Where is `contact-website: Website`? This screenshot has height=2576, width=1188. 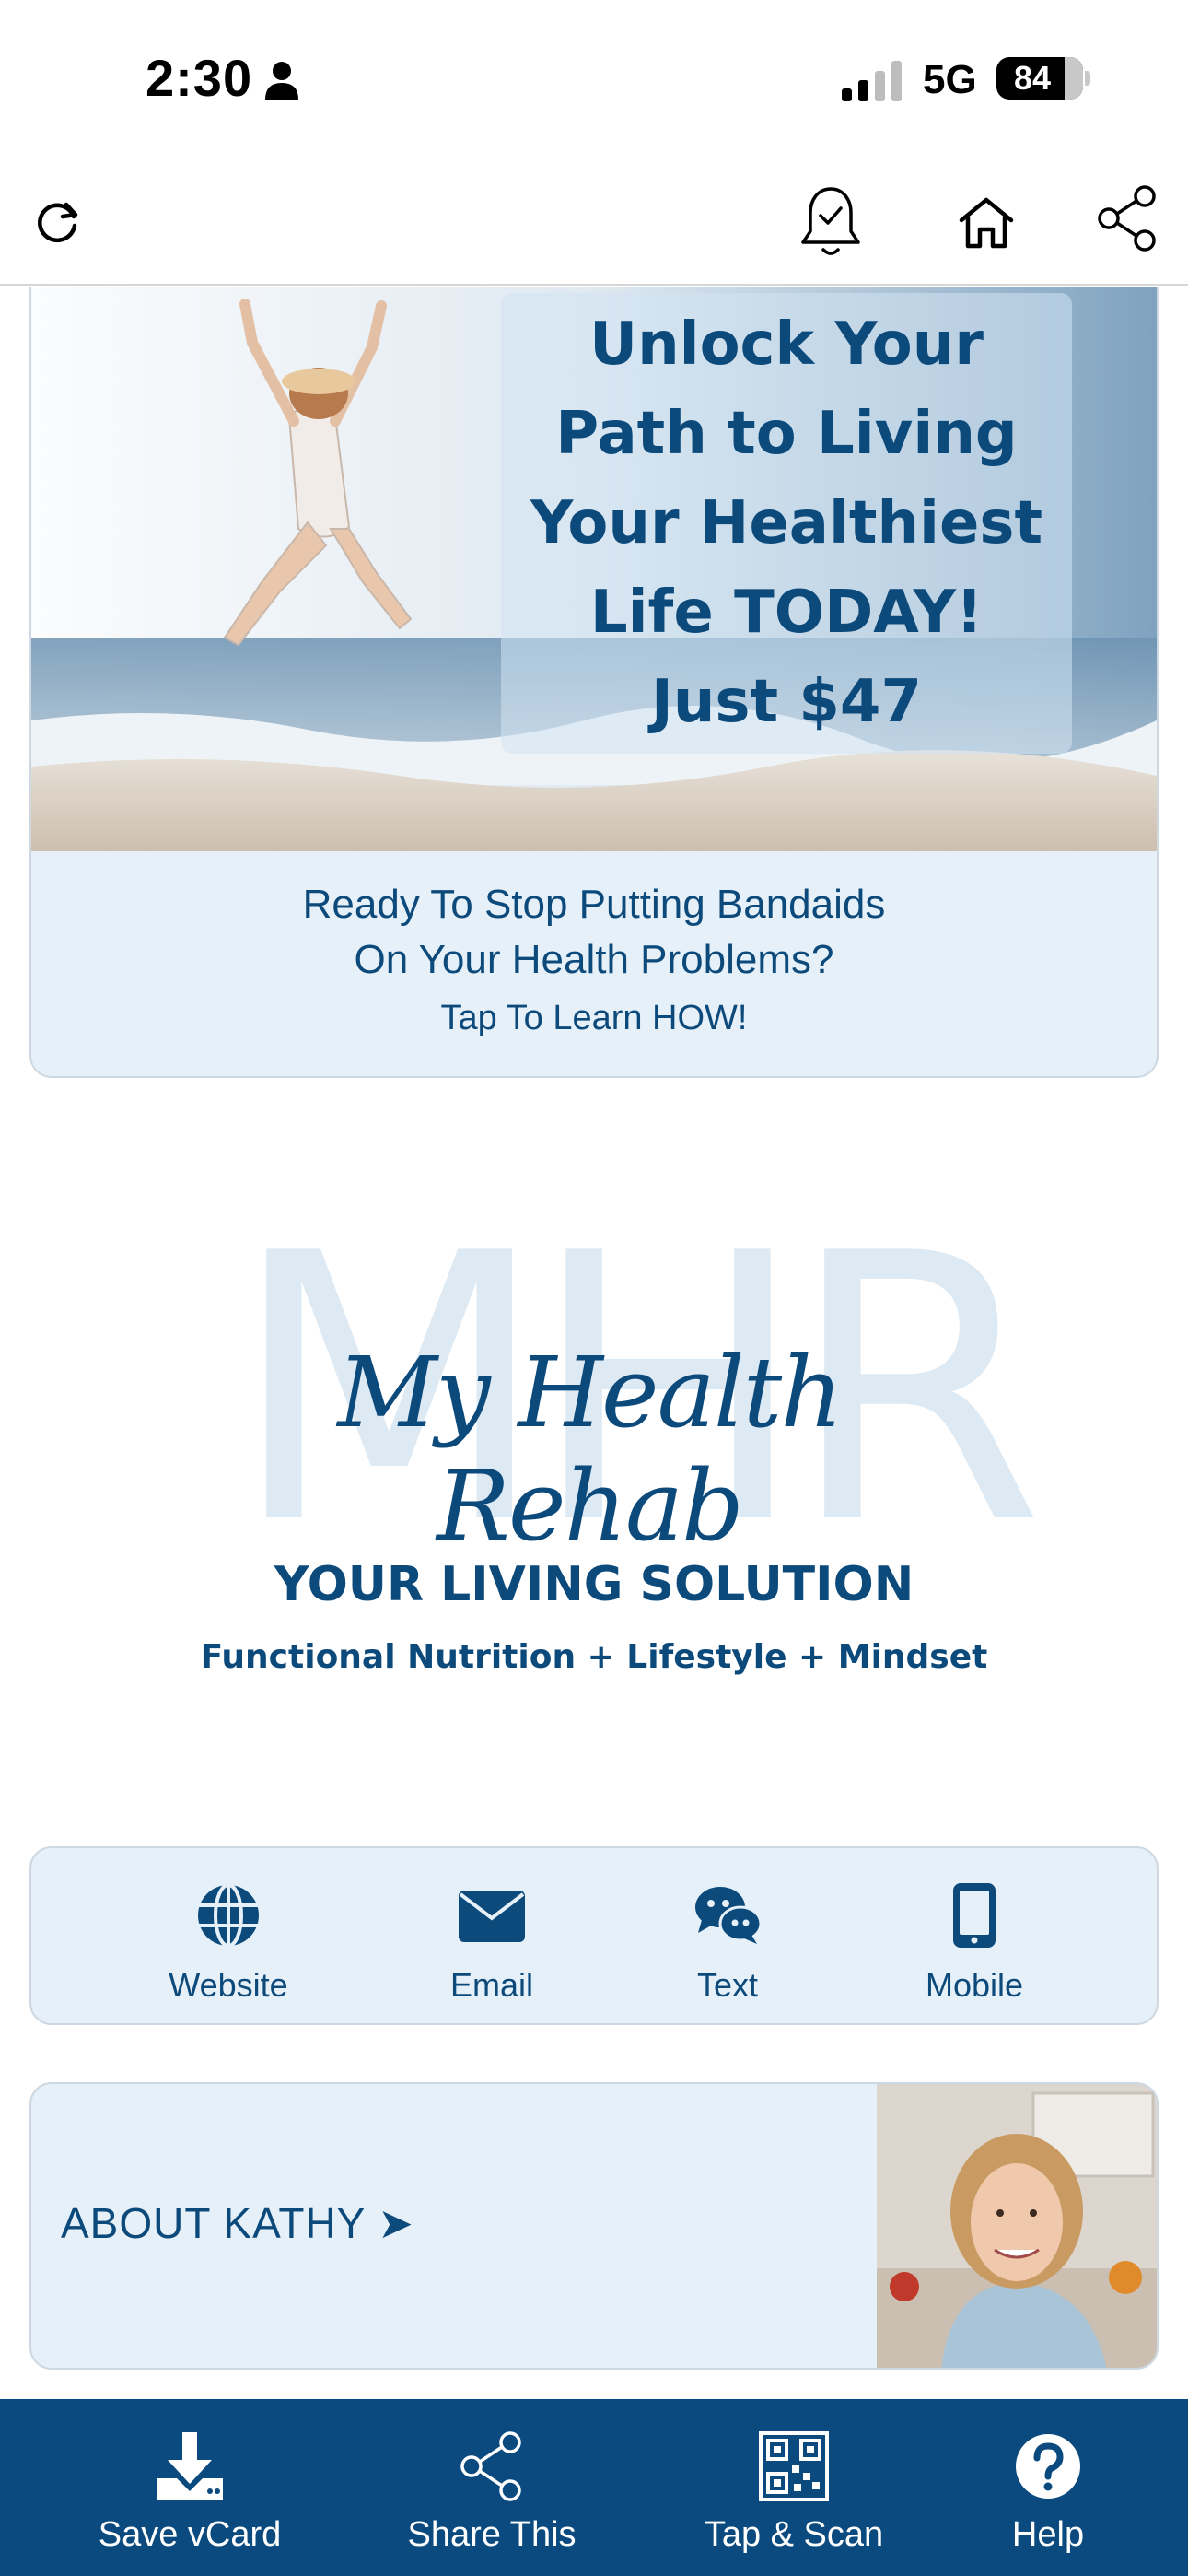 contact-website: Website is located at coordinates (228, 1943).